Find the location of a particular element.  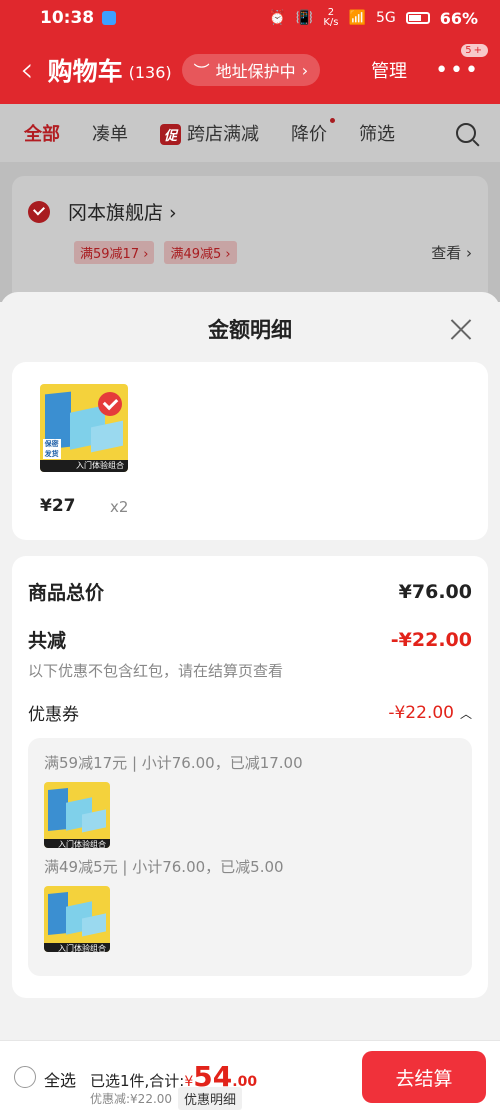

product-quantity: x2 is located at coordinates (119, 507).